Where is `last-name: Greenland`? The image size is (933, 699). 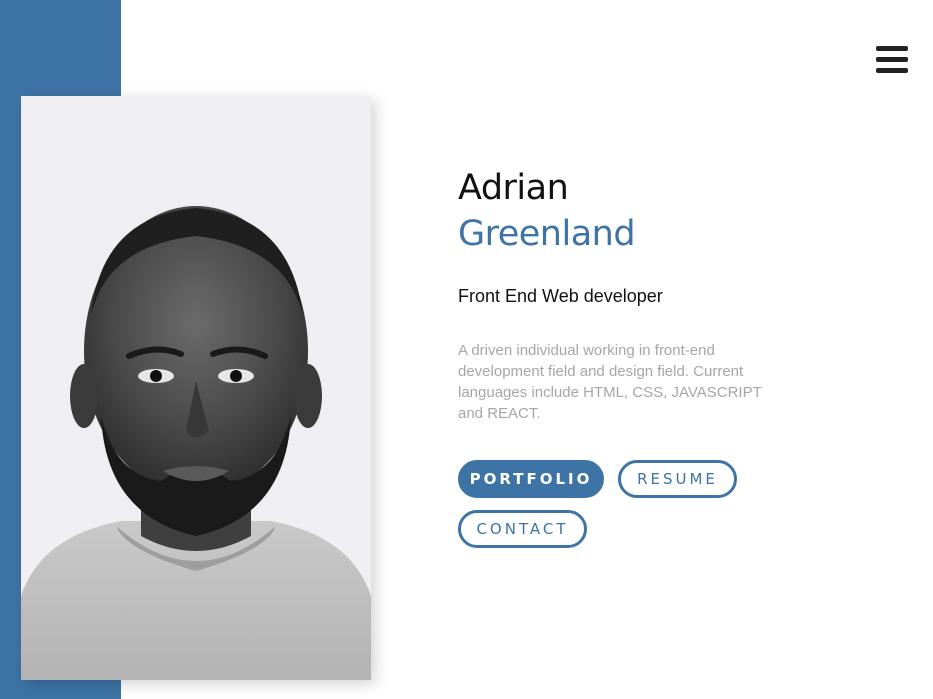
last-name: Greenland is located at coordinates (547, 234).